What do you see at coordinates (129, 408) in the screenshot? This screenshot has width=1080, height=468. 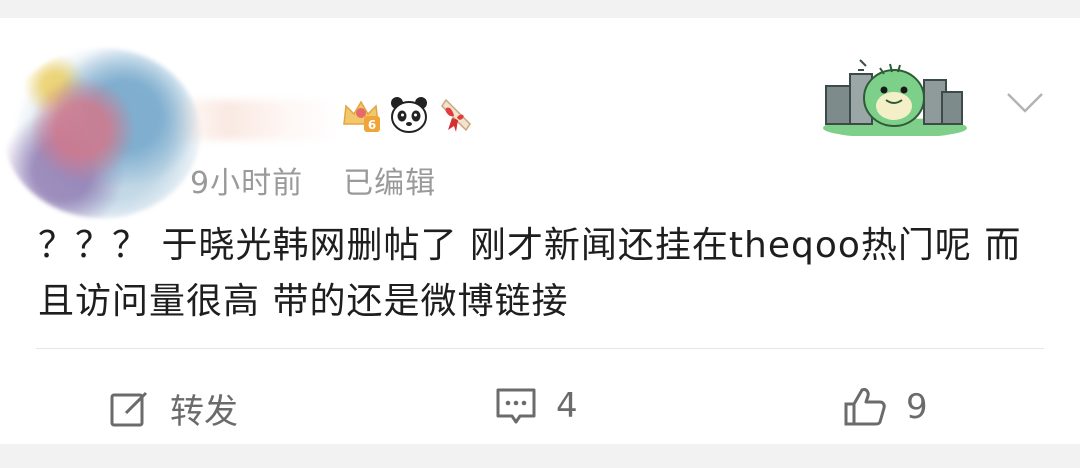 I see `edit-share-icon` at bounding box center [129, 408].